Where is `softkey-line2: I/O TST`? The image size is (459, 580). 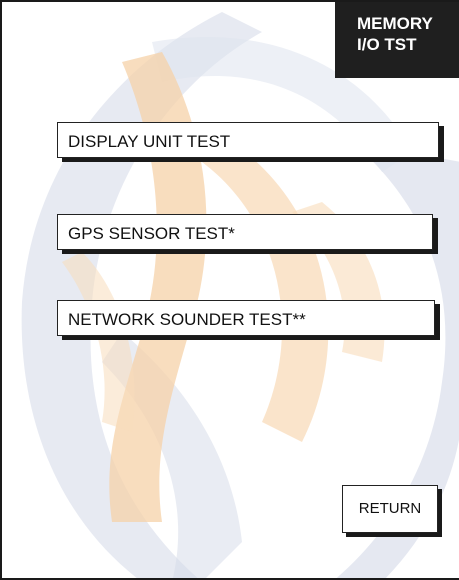
softkey-line2: I/O TST is located at coordinates (387, 44).